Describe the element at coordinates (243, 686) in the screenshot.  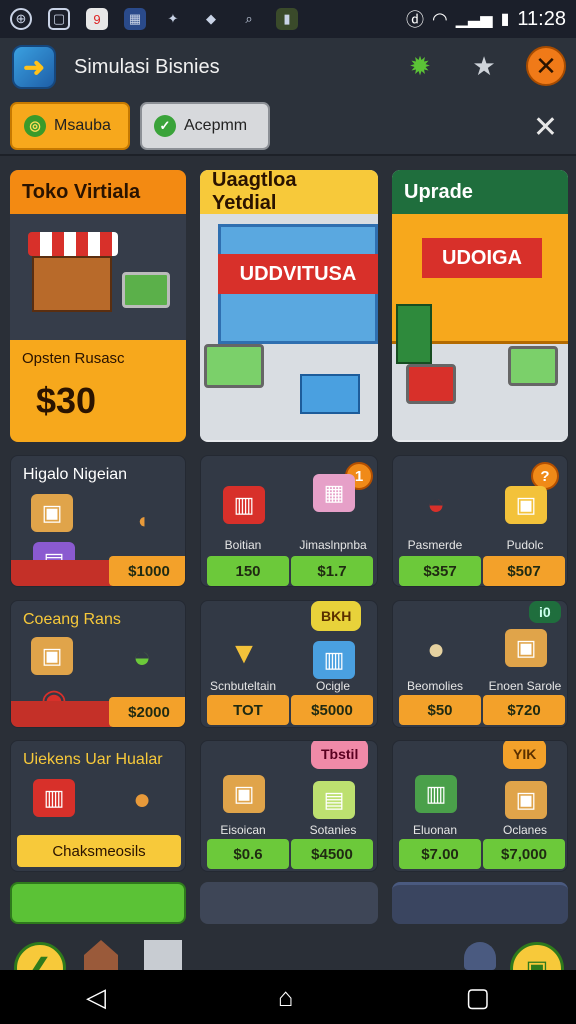
I see `item-name: Scnbuteltain` at that location.